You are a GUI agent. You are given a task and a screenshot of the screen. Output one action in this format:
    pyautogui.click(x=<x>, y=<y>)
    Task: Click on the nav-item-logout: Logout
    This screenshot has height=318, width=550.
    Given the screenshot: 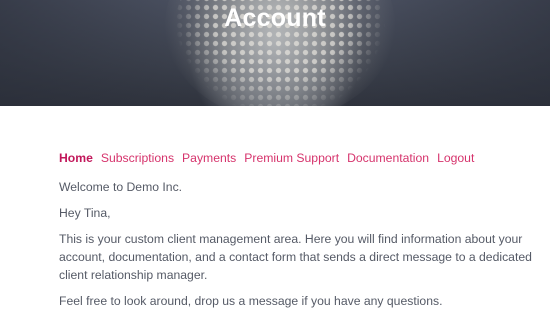 What is the action you would take?
    pyautogui.click(x=455, y=158)
    